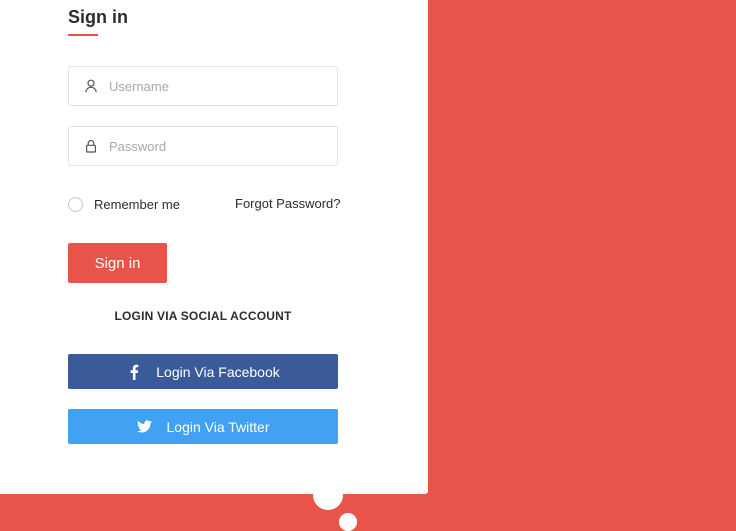  I want to click on user-icon, so click(91, 86).